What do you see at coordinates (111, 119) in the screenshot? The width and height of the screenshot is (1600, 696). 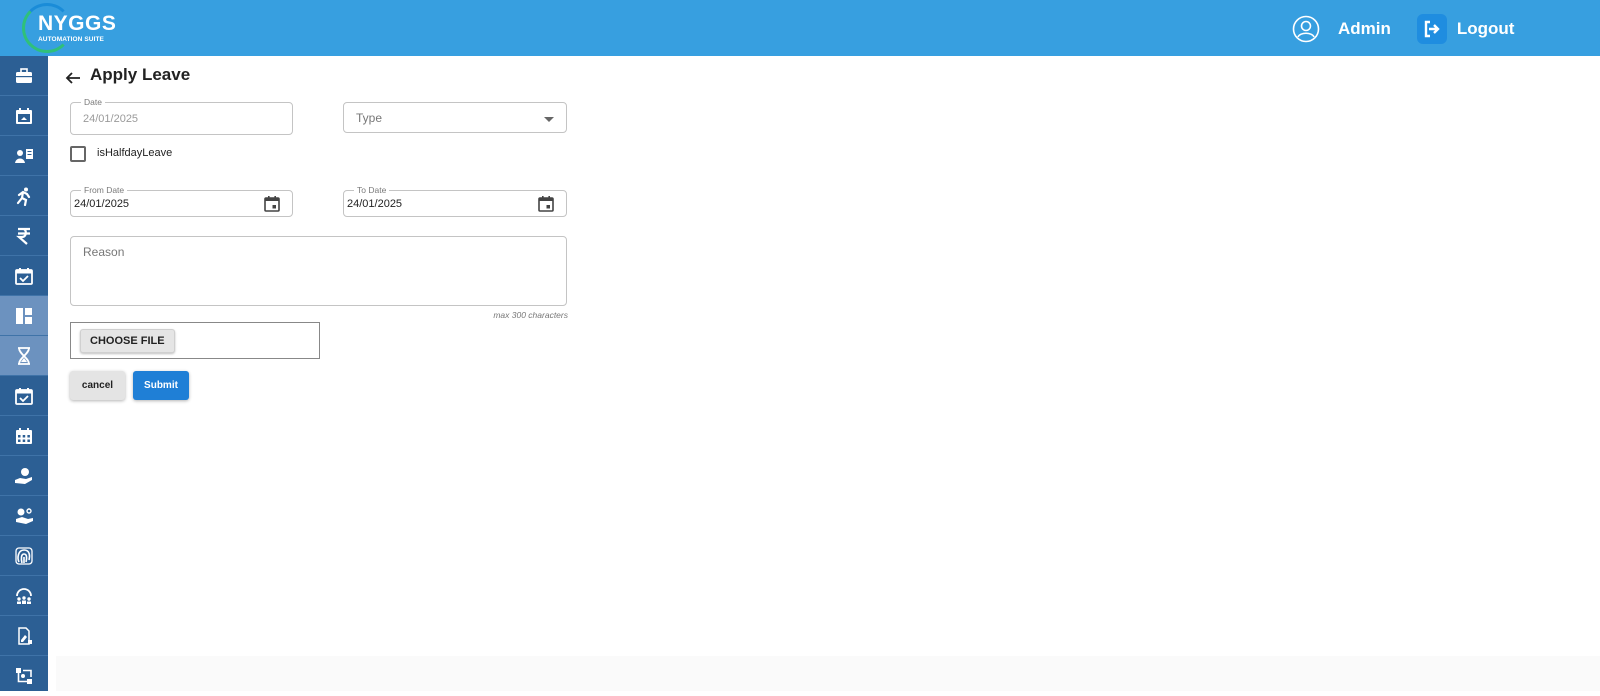 I see `date-field-value: 24/01/2025` at bounding box center [111, 119].